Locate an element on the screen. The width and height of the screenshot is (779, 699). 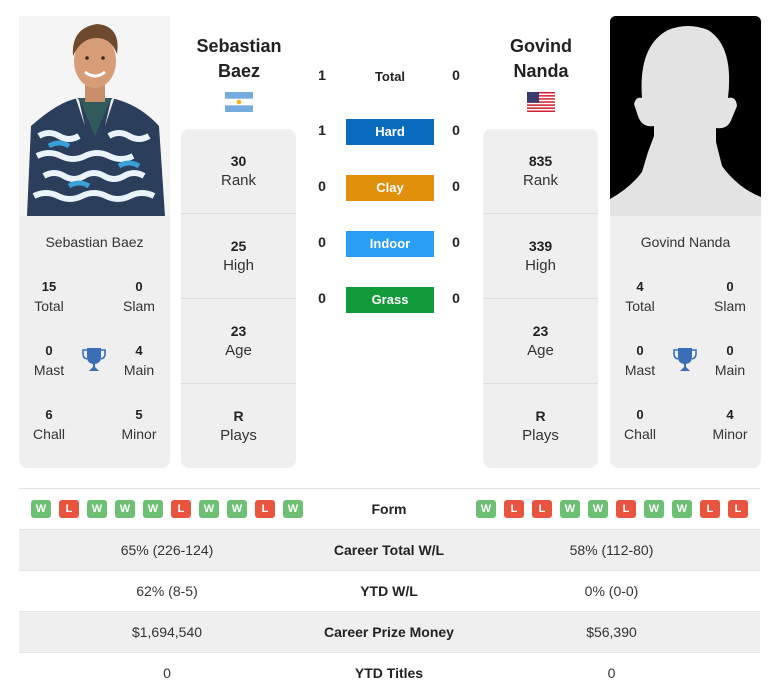
player1-name: Sebastian Baez is located at coordinates (239, 59).